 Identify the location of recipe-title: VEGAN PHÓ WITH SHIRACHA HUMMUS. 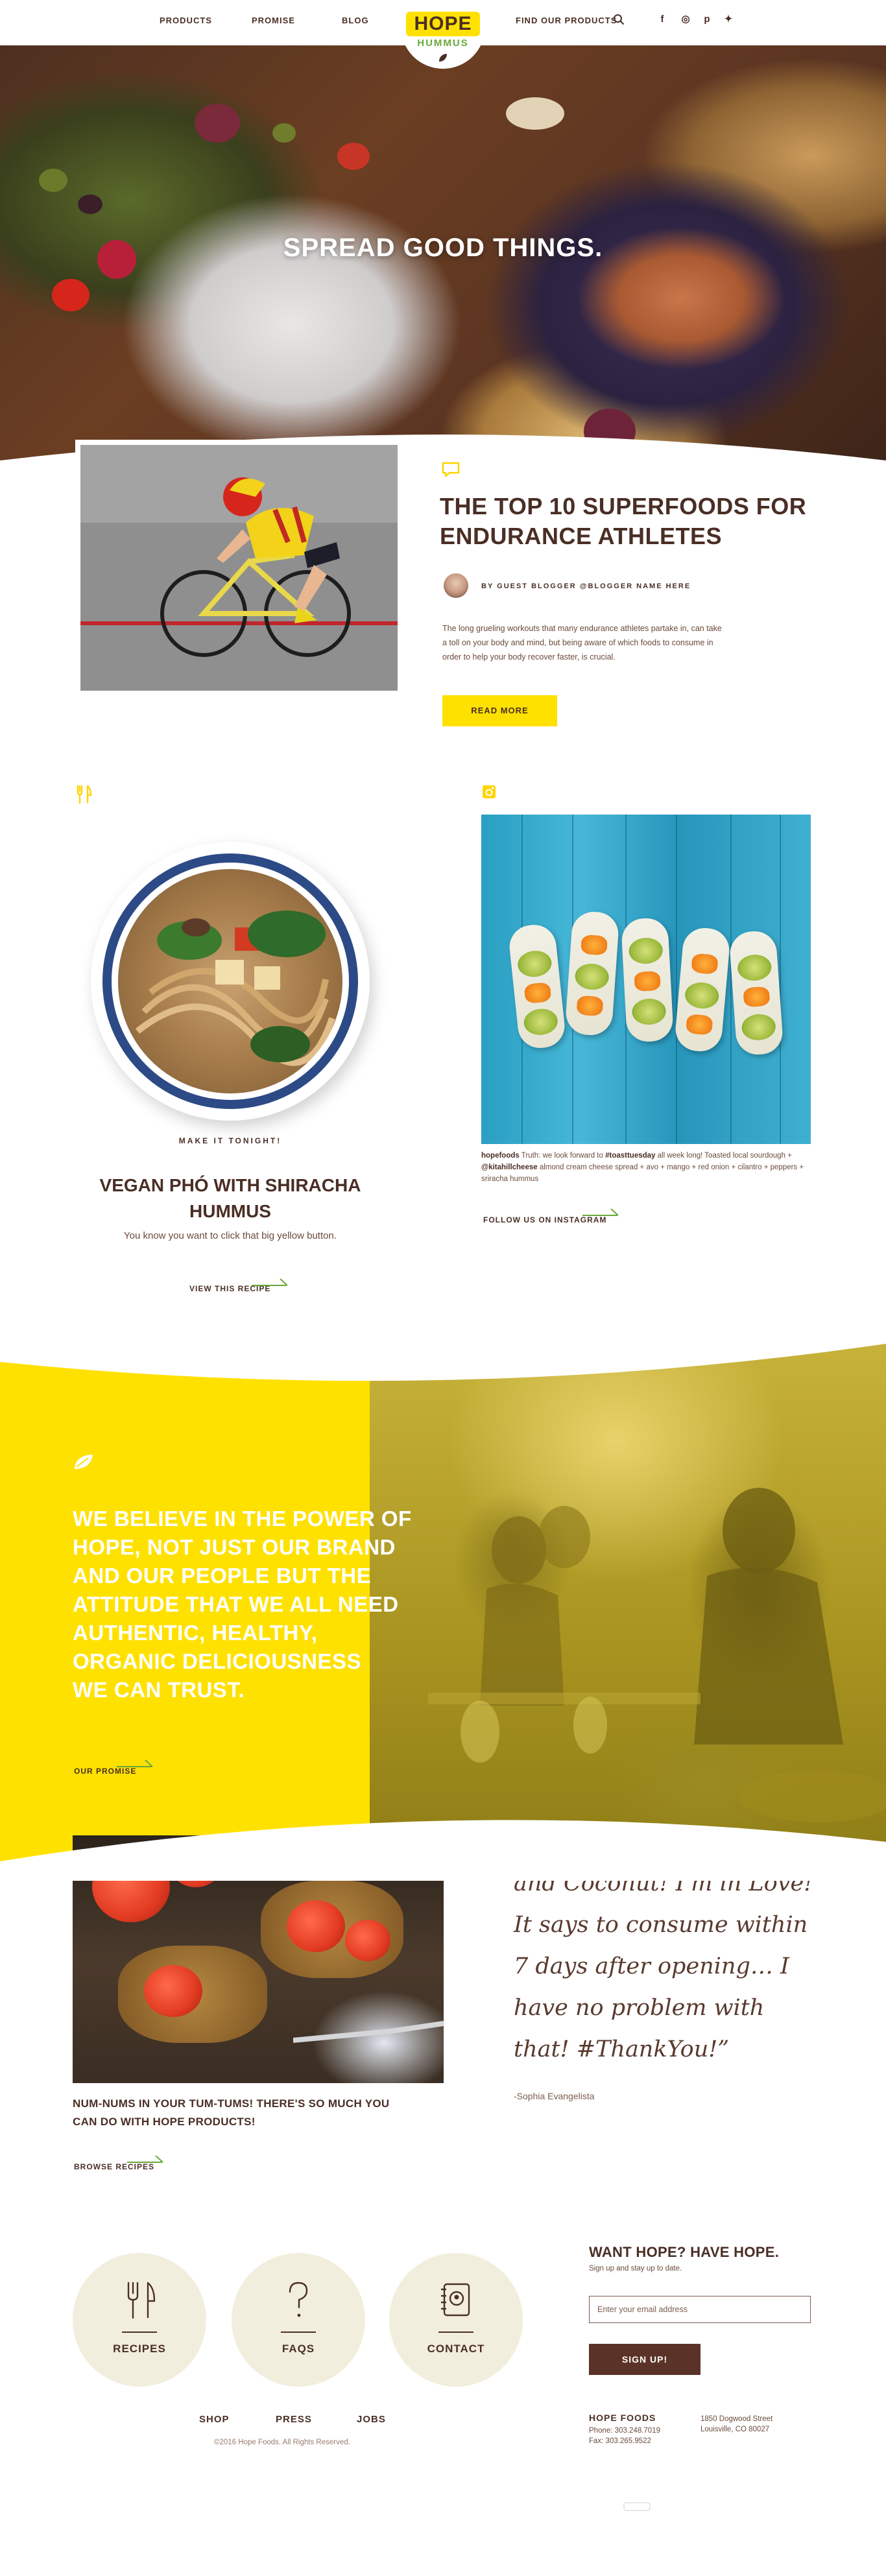
(230, 1198).